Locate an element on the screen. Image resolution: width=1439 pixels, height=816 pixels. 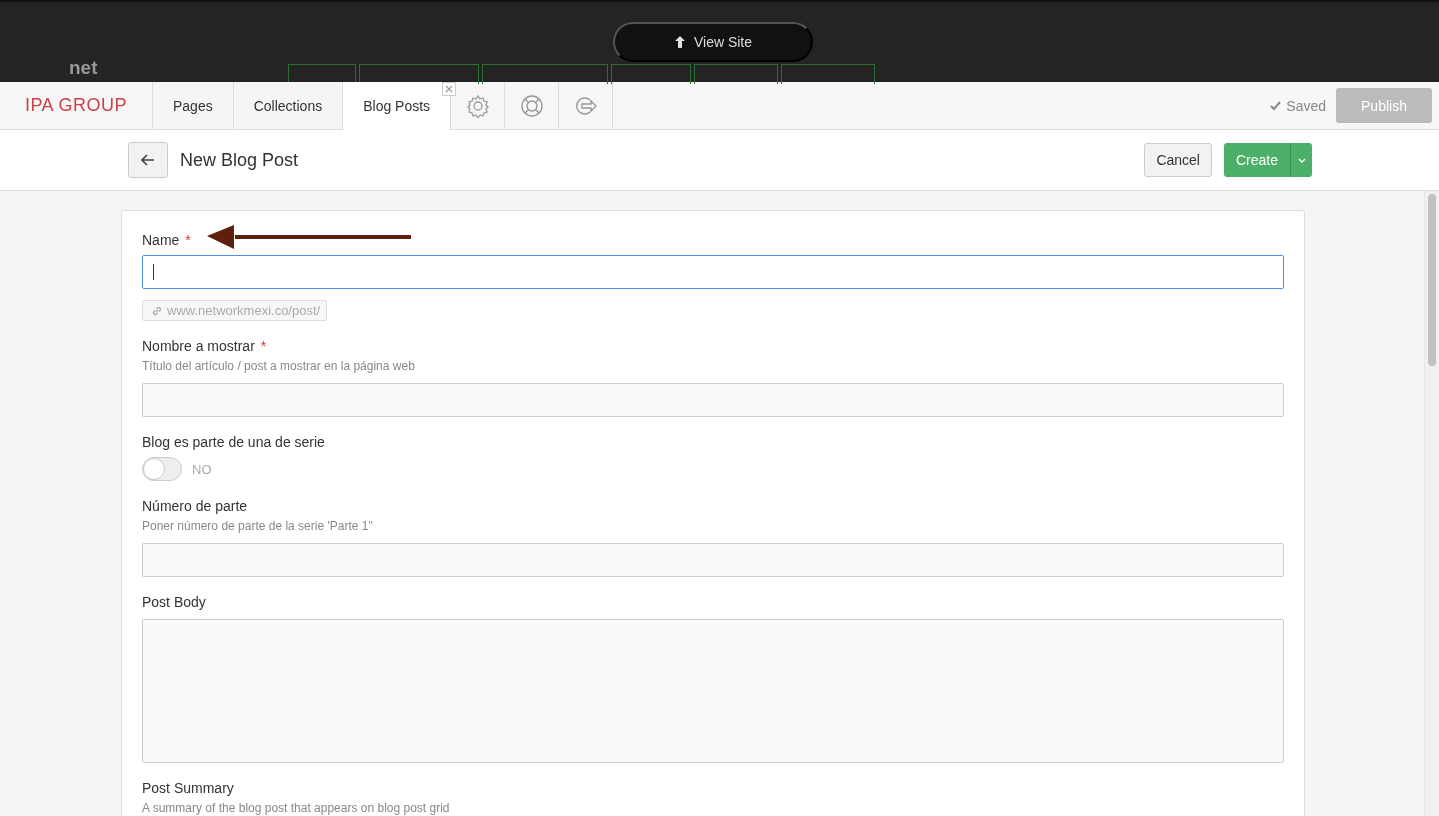
field-hint: Título del artículo / post a mostrar en la página web is located at coordinates (279, 366).